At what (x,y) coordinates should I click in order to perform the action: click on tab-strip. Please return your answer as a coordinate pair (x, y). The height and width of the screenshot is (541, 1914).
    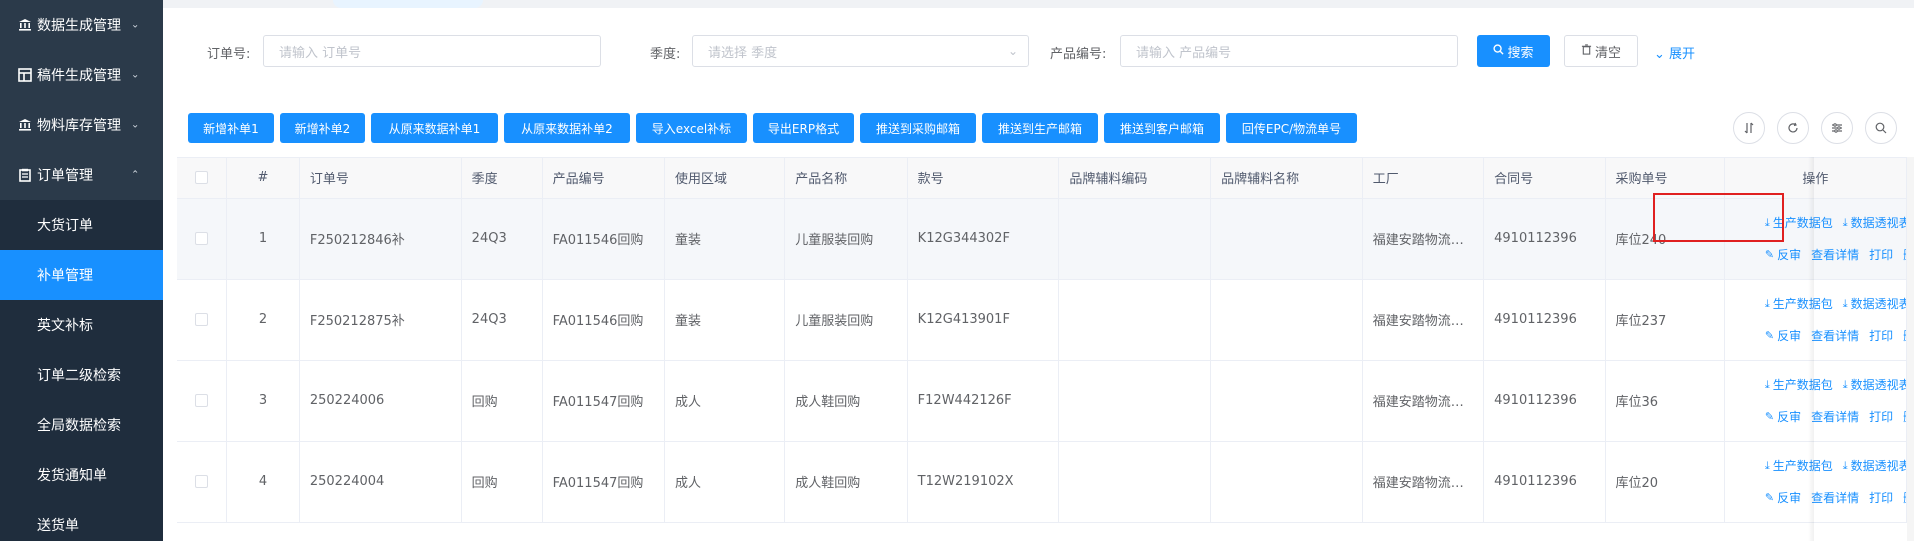
    Looking at the image, I should click on (1038, 4).